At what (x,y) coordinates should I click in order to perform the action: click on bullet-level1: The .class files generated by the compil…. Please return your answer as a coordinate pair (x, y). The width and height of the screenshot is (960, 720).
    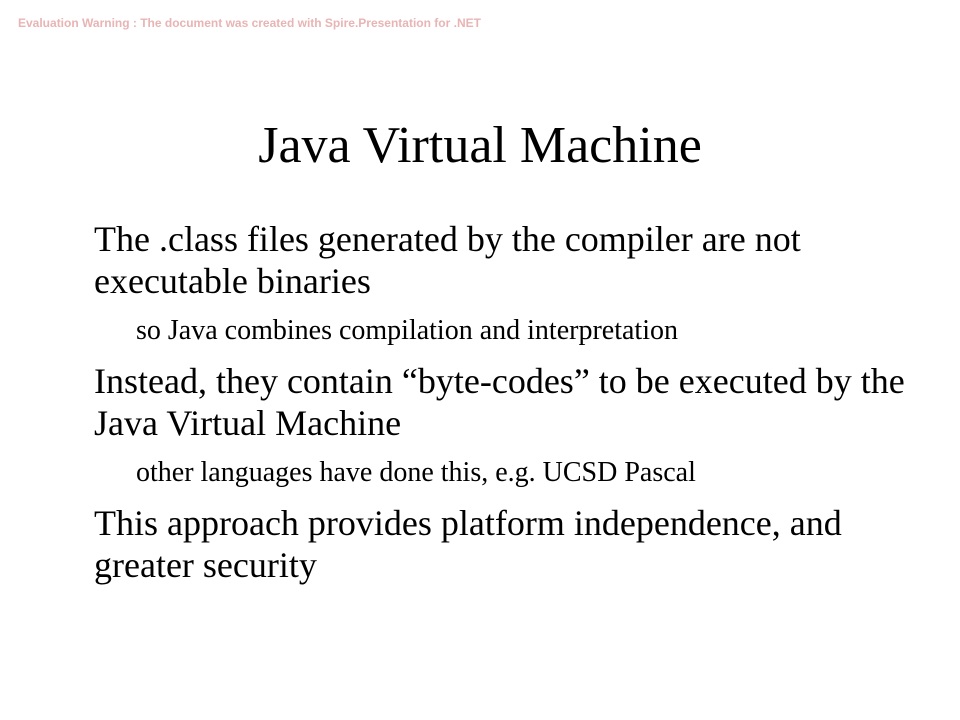
    Looking at the image, I should click on (447, 260).